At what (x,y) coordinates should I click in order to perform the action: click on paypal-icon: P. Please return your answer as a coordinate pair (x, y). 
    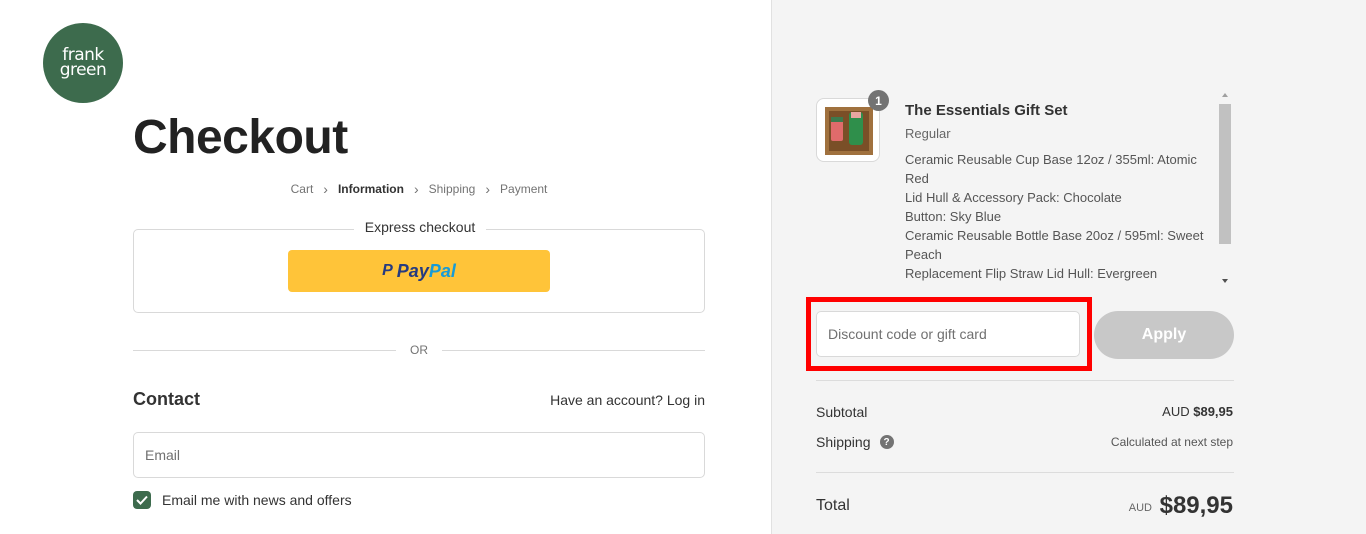
    Looking at the image, I should click on (387, 270).